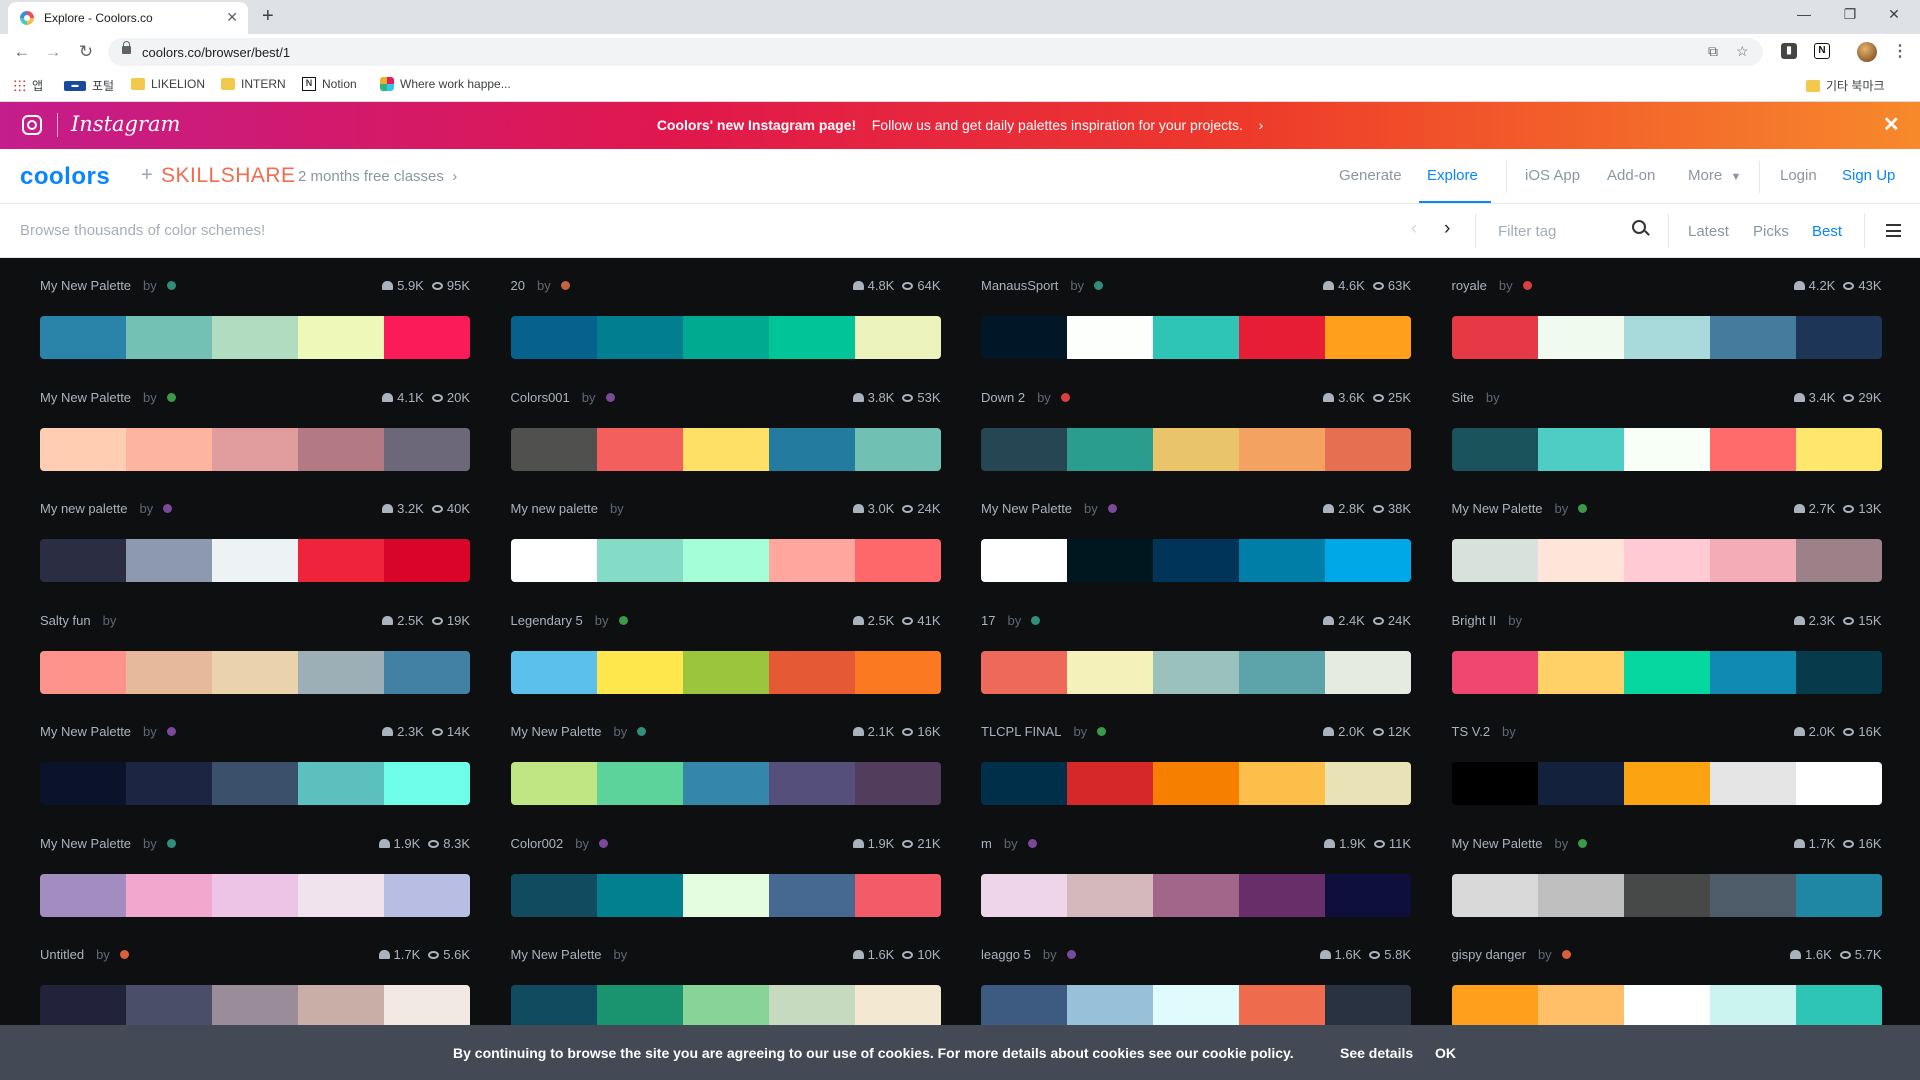 The image size is (1920, 1080). I want to click on bookmark-star-icon: ☆, so click(1742, 51).